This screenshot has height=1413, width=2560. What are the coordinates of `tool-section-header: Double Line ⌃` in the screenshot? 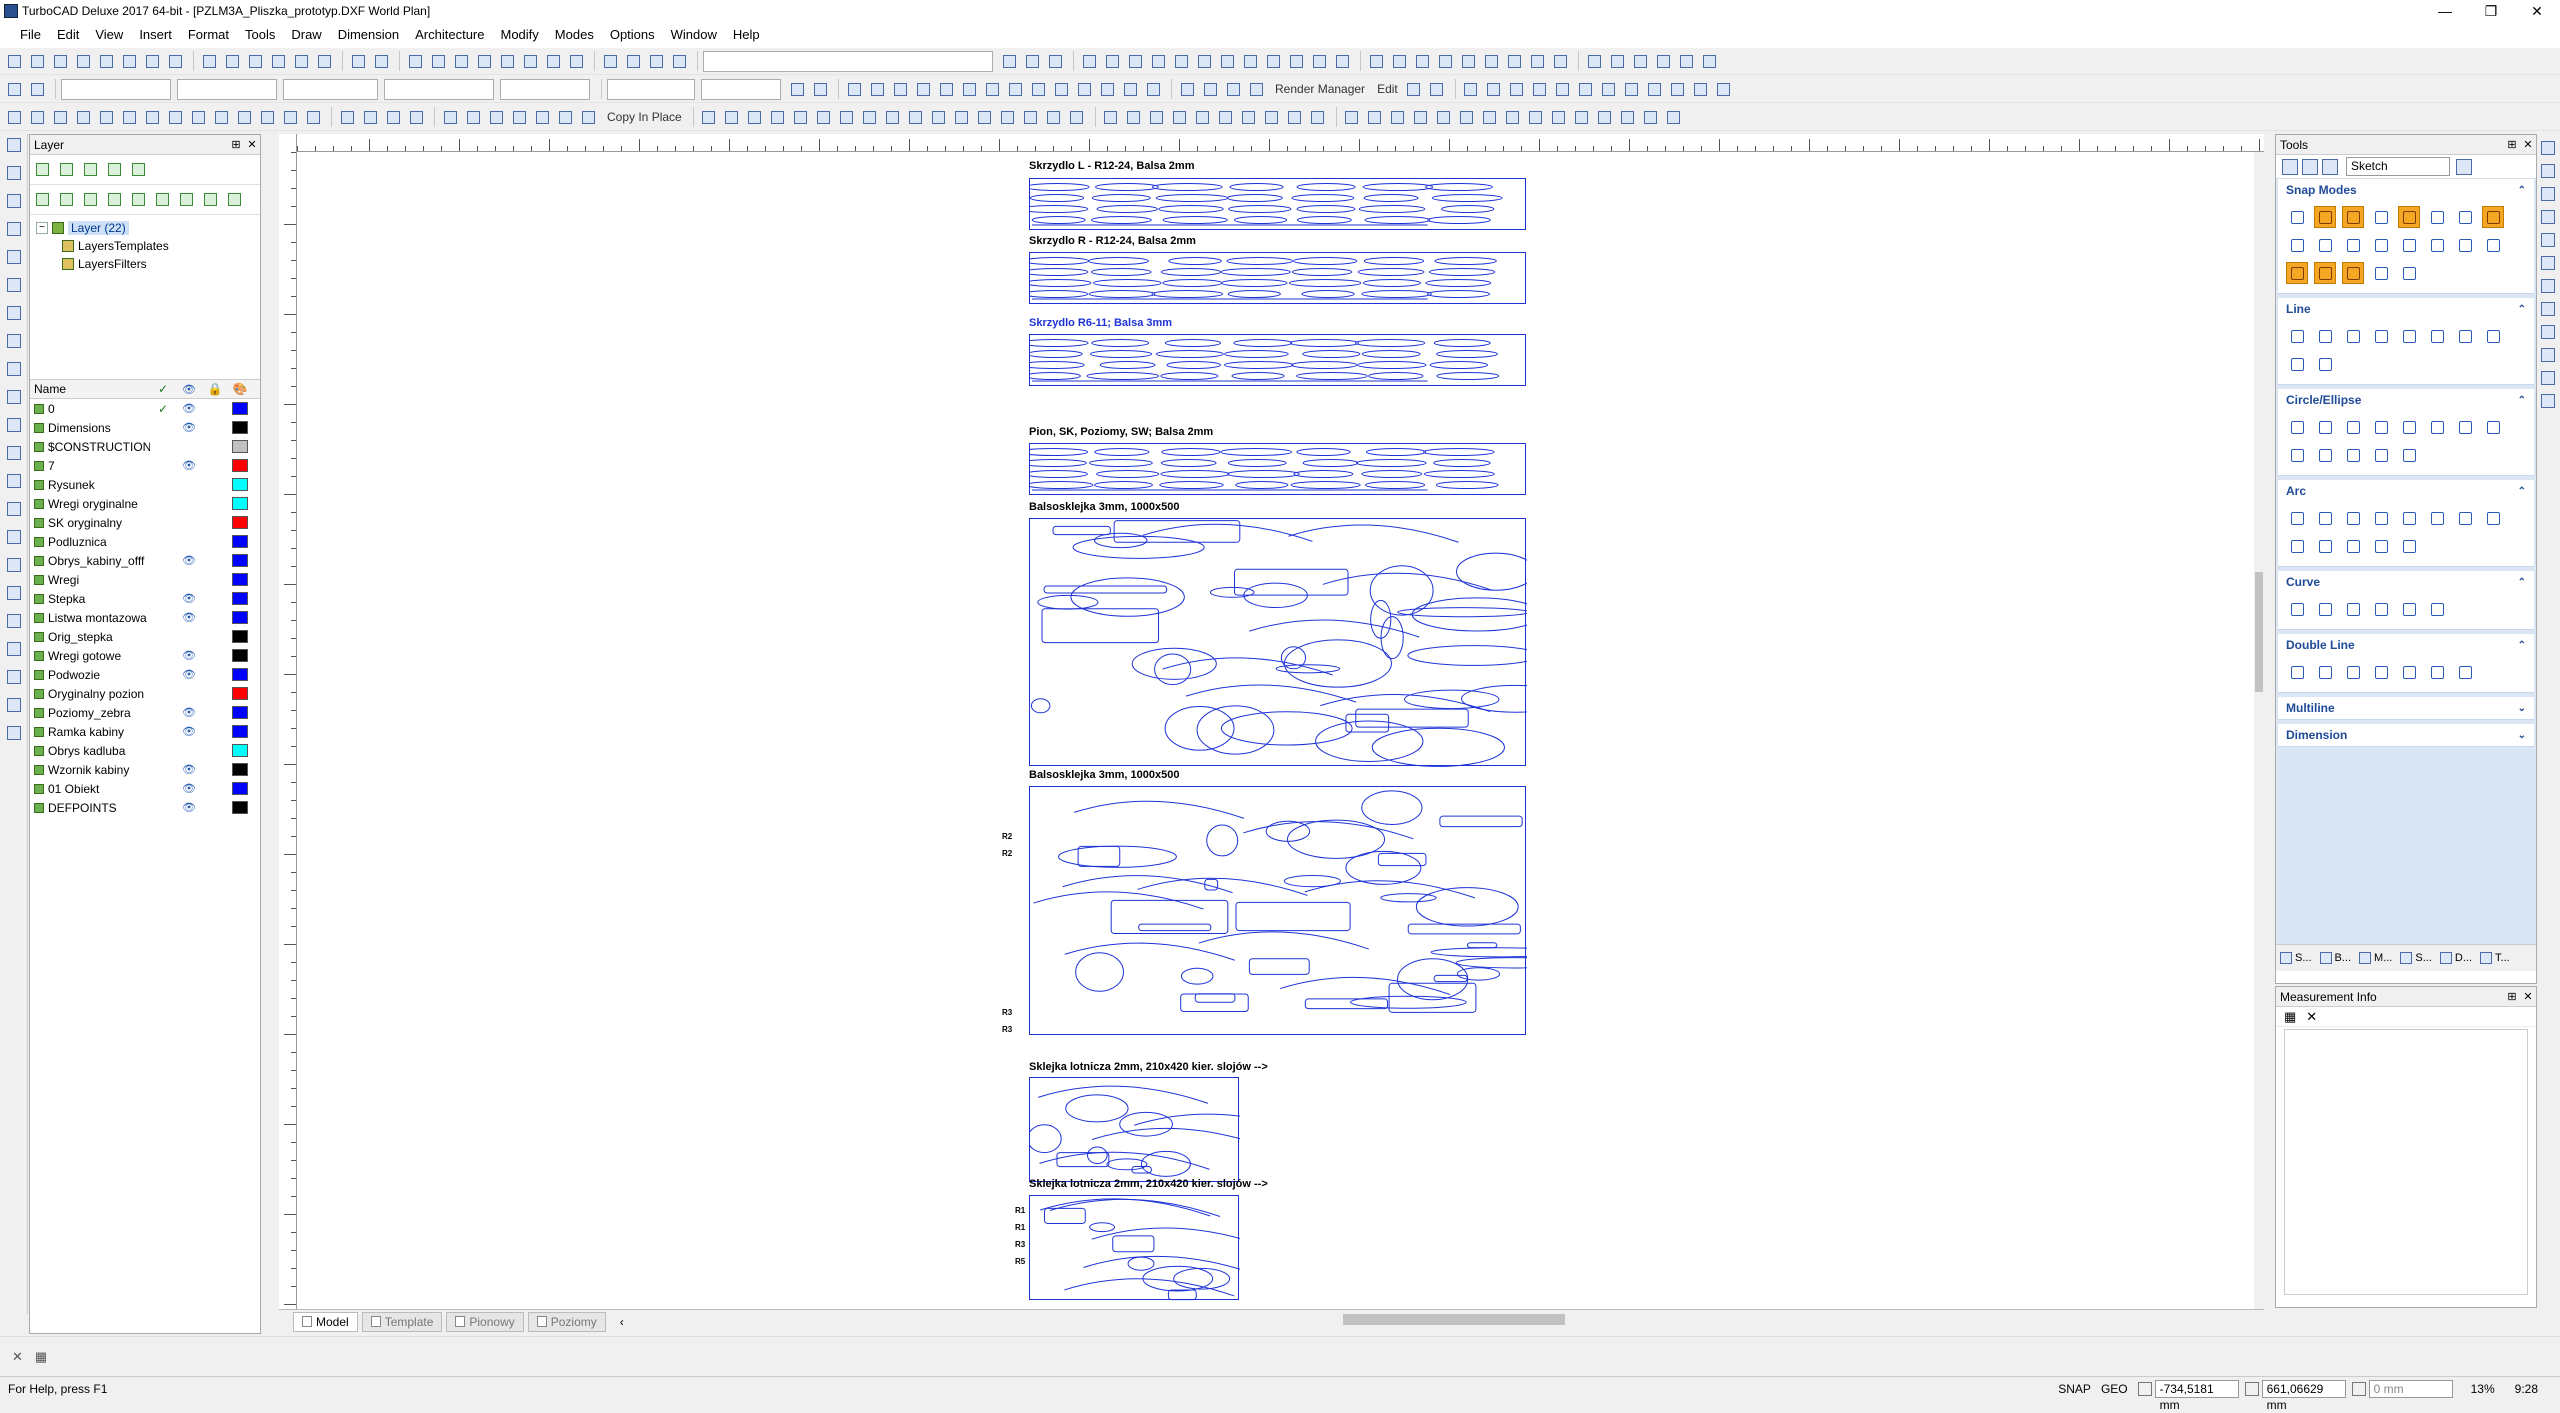 It's located at (2406, 645).